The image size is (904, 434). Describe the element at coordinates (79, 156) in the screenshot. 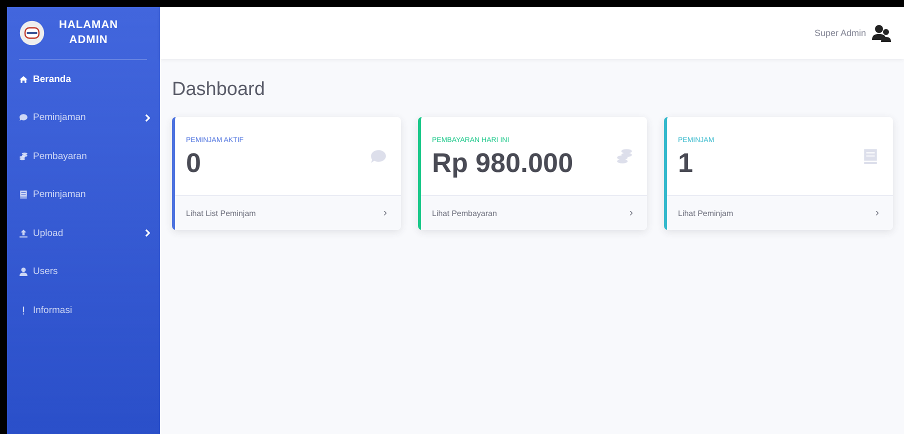

I see `sidebar-item: Pembayaran` at that location.